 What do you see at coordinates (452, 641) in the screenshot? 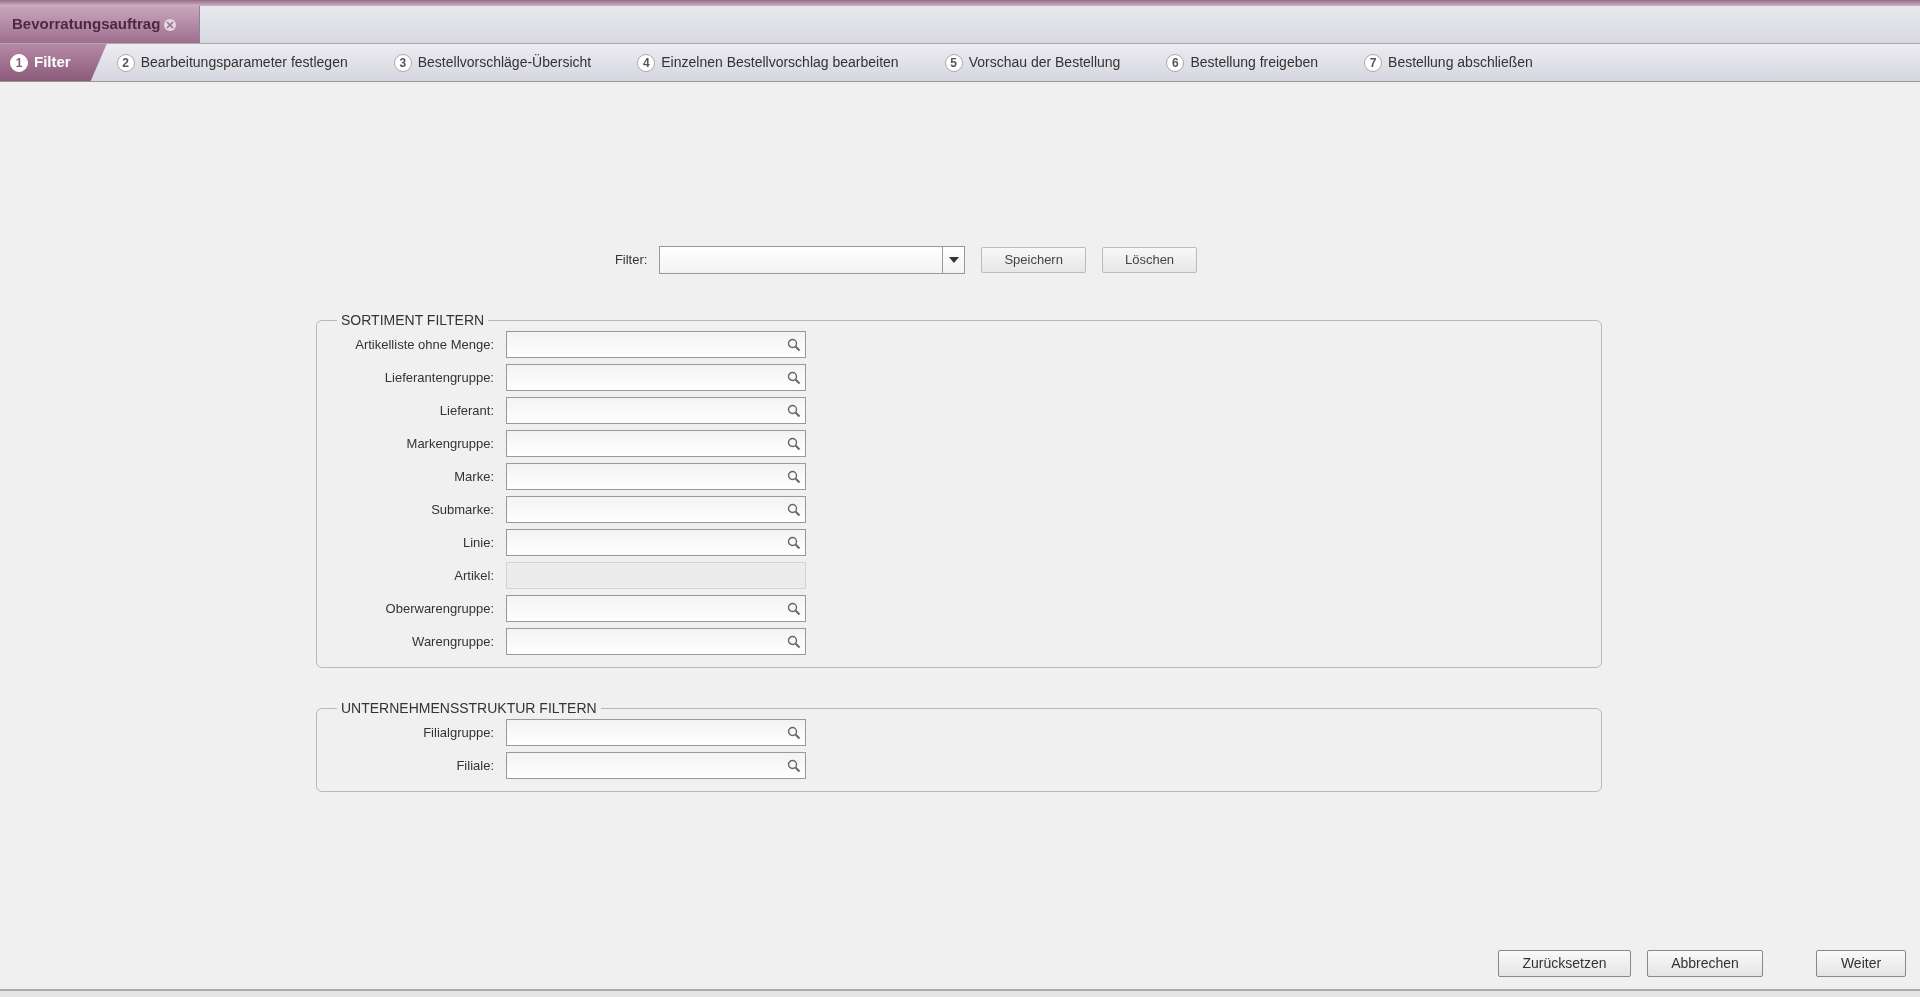
I see `field-label: Warengruppe:` at bounding box center [452, 641].